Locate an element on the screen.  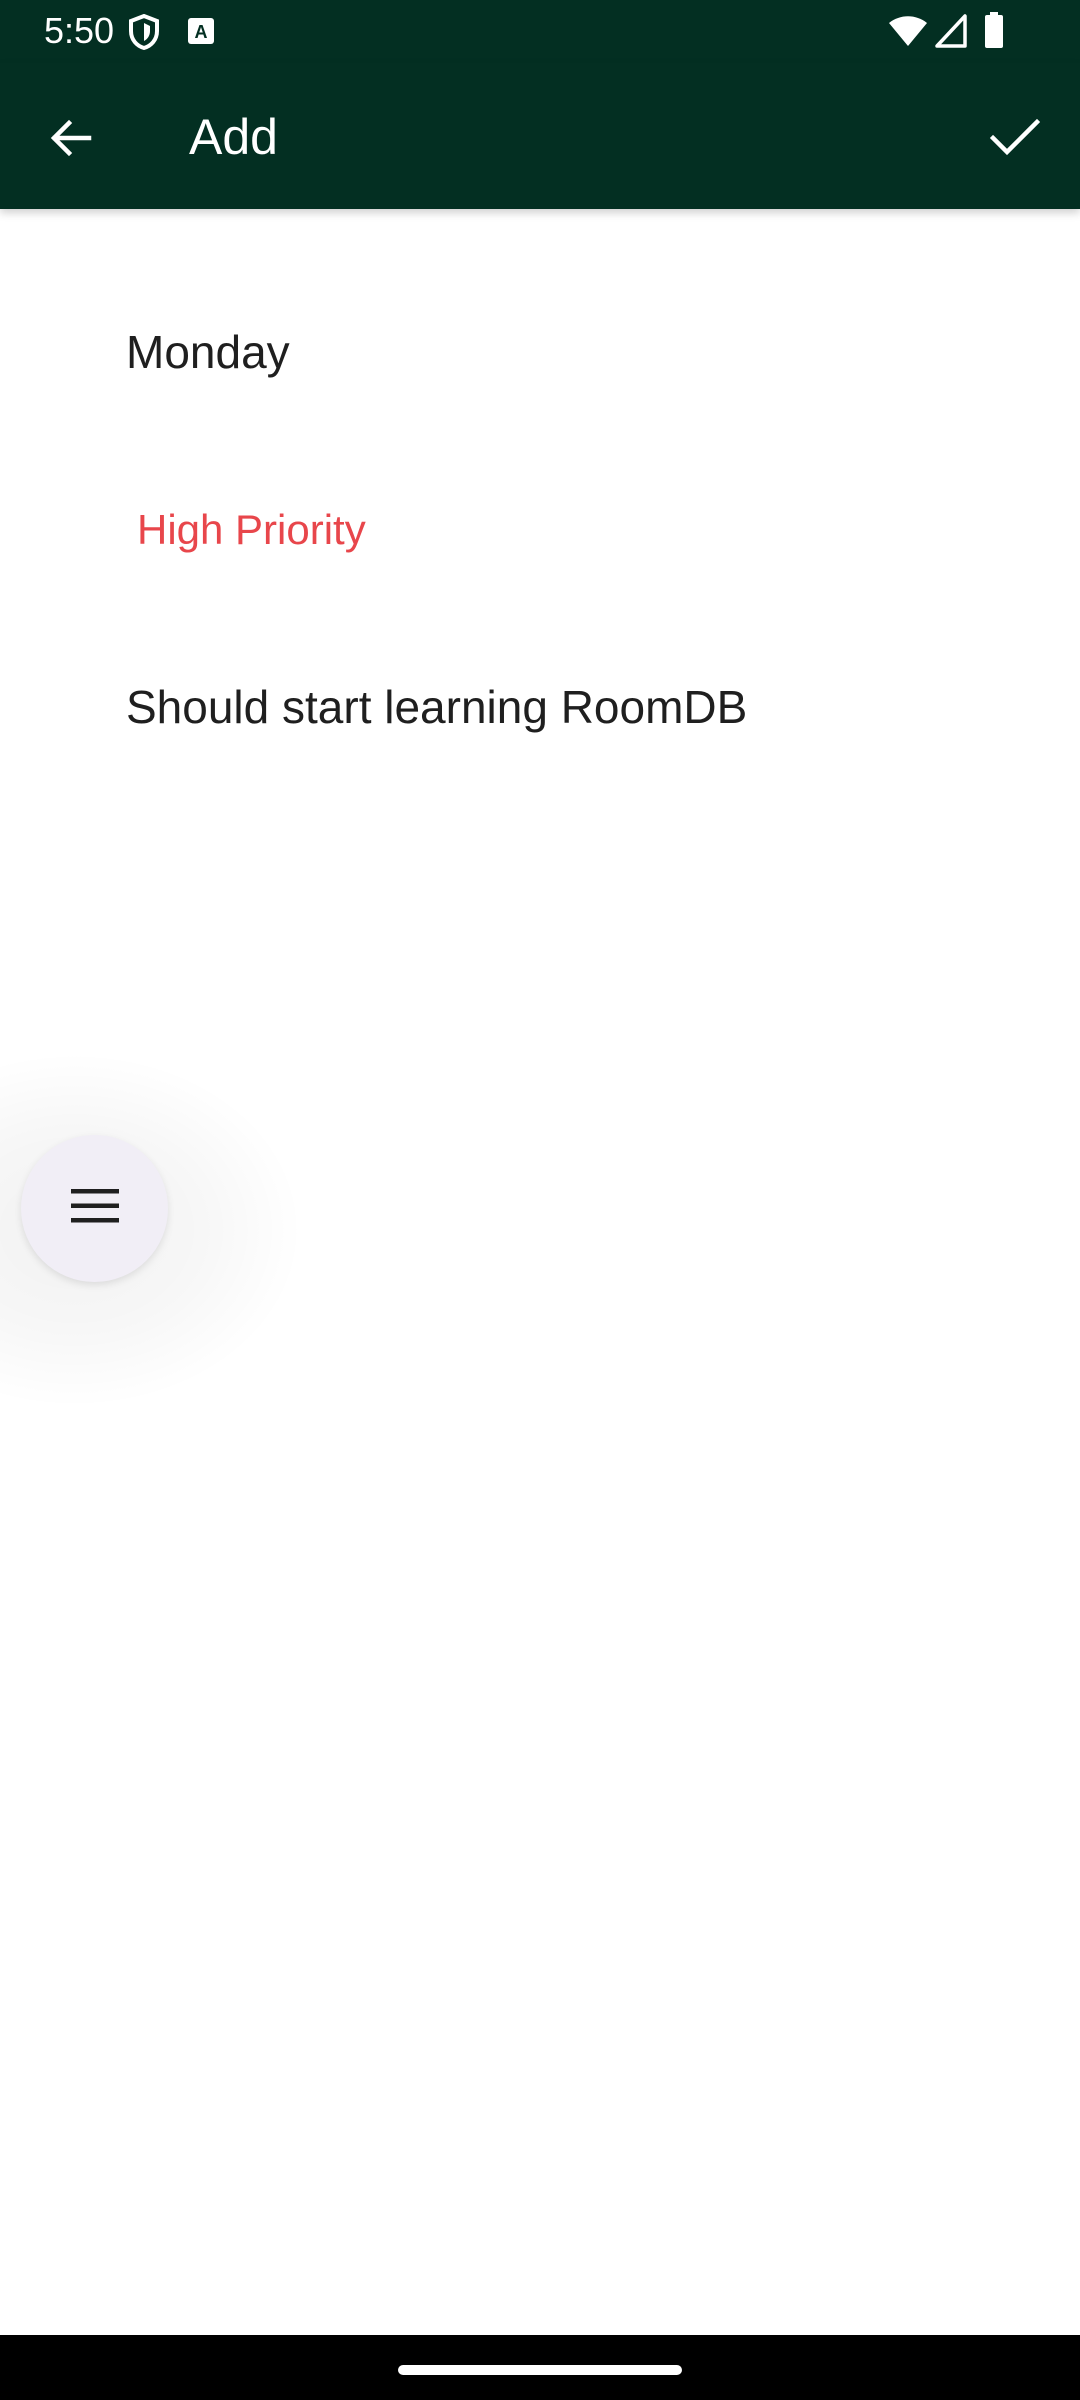
back-button is located at coordinates (70, 140).